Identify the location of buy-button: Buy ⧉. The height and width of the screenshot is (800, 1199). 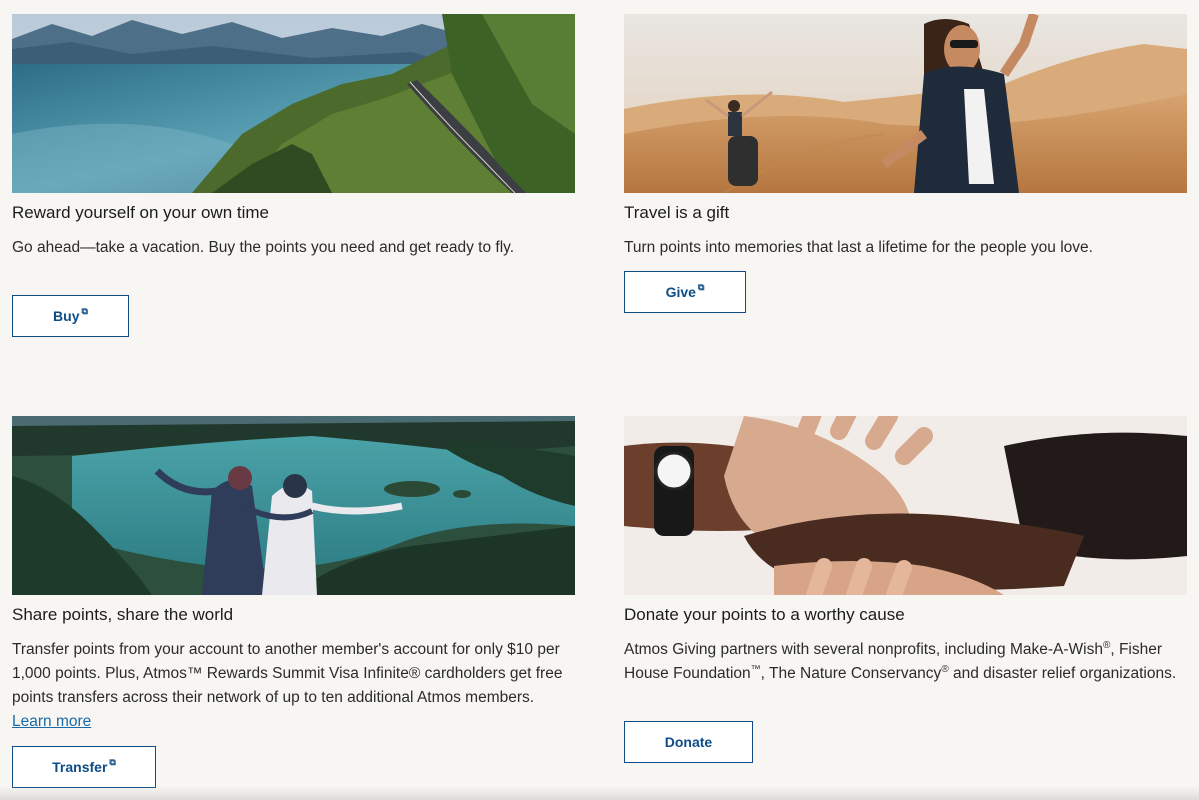
(70, 316).